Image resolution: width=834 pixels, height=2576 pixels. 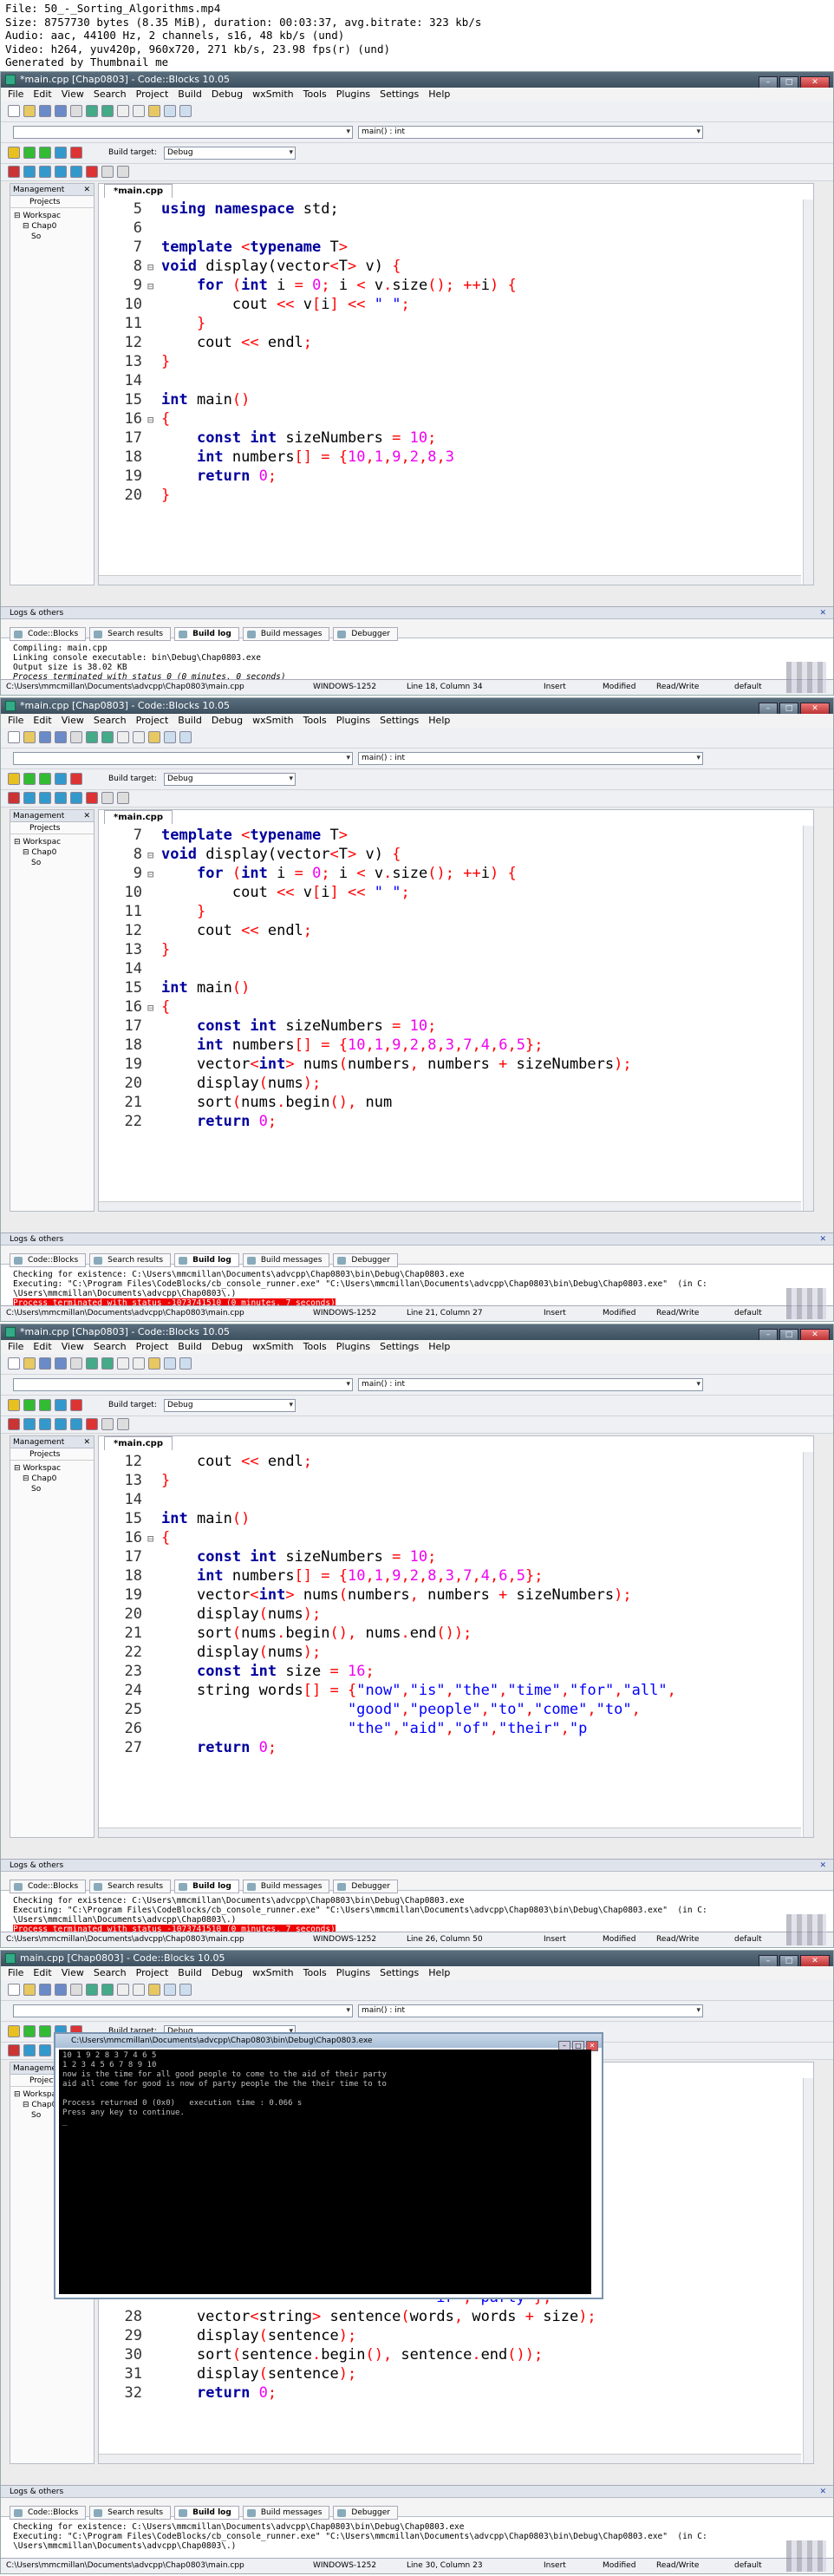 What do you see at coordinates (107, 798) in the screenshot?
I see `debug-windows-icon` at bounding box center [107, 798].